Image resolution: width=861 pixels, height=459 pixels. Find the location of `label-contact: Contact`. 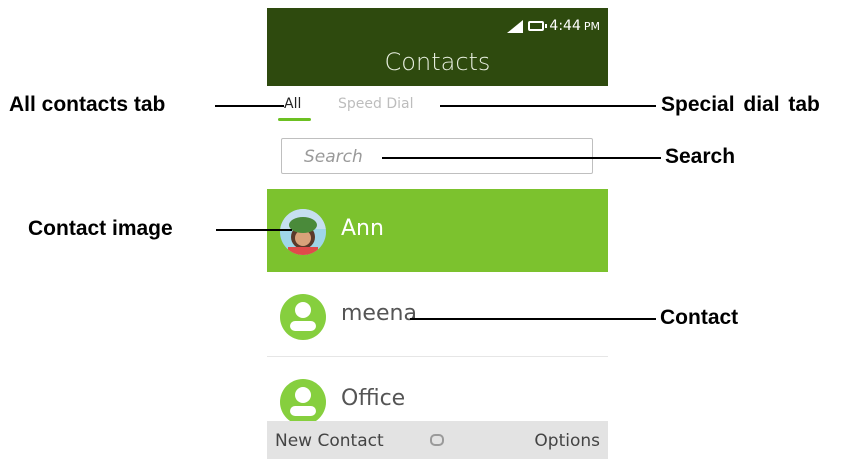

label-contact: Contact is located at coordinates (699, 317).